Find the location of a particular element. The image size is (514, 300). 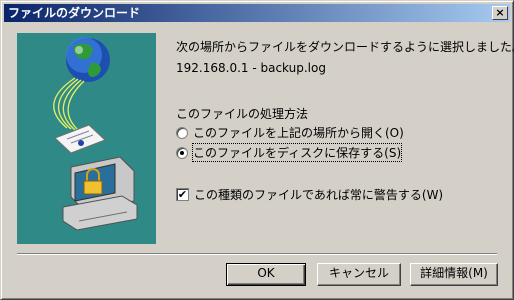

open-file-label: このファイルを上記の場所から開く(O) is located at coordinates (298, 133).